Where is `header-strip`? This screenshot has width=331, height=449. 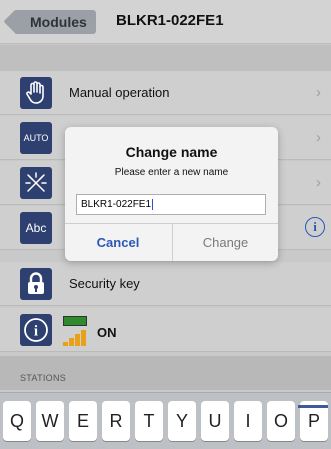
header-strip is located at coordinates (165, 58).